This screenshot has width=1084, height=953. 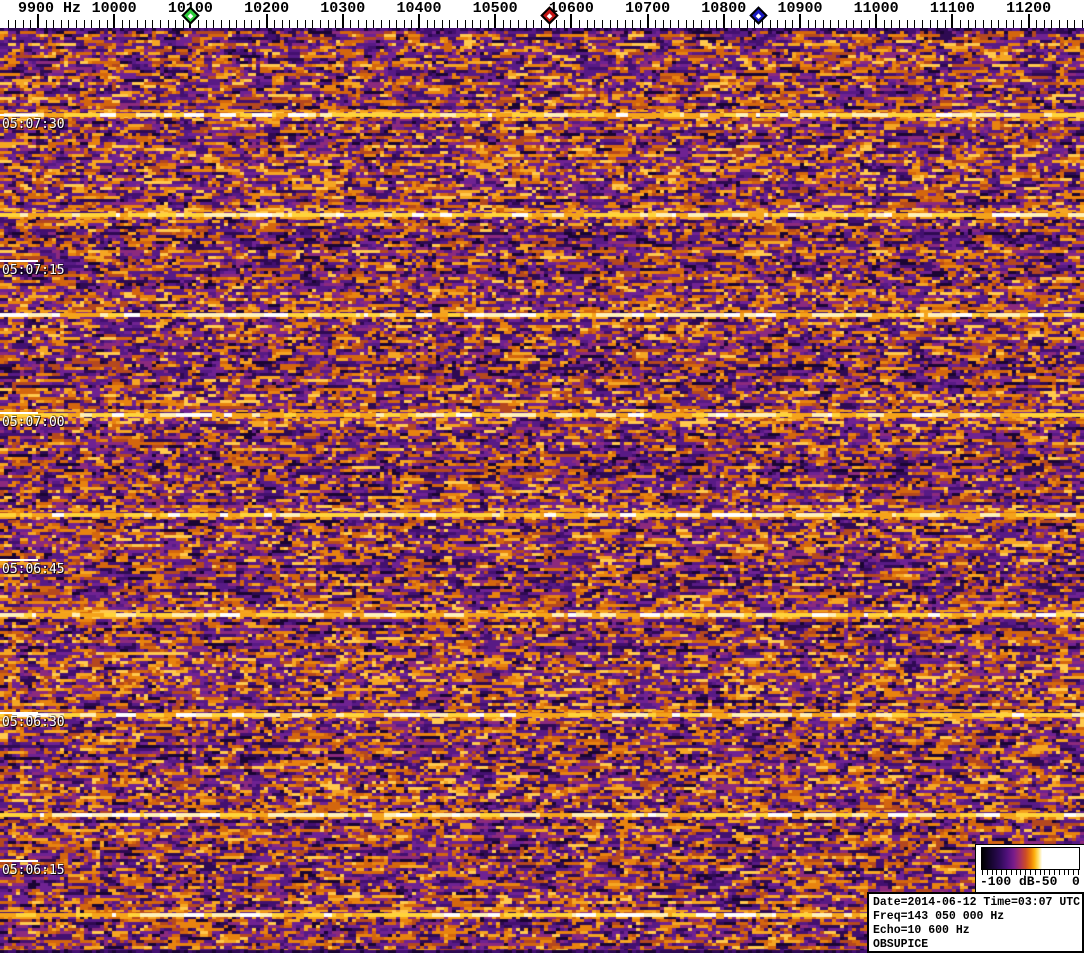 I want to click on ruler-label: 9900 Hz, so click(x=50, y=8).